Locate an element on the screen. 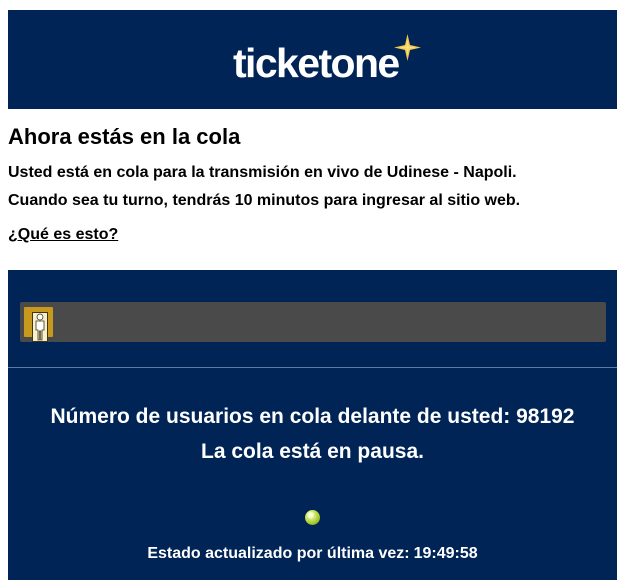  what-is-this-link: ¿Qué es esto? is located at coordinates (63, 235).